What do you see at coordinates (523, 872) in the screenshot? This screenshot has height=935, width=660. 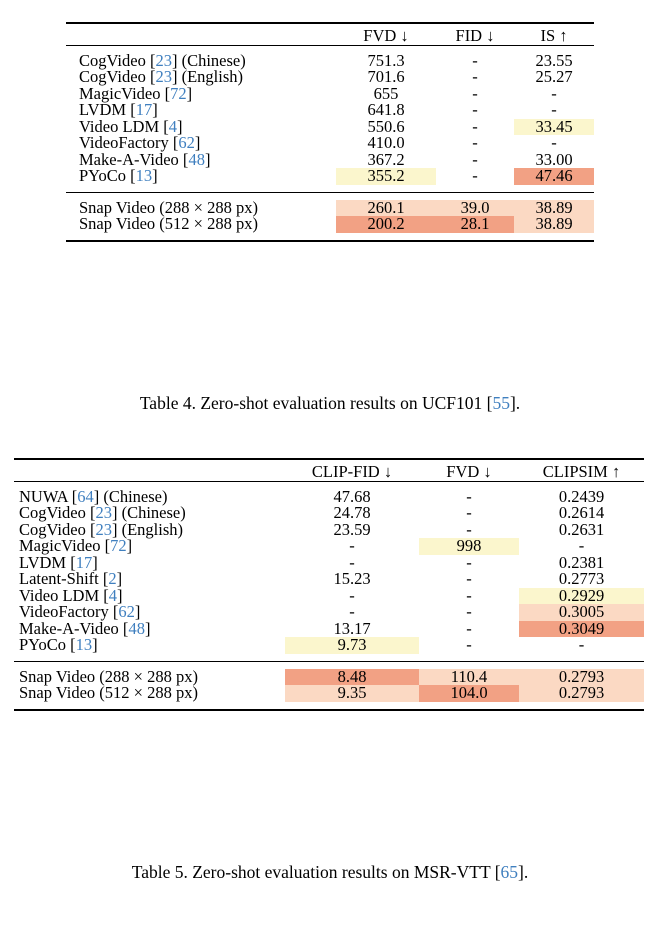 I see `table-5-caption-post: ].` at bounding box center [523, 872].